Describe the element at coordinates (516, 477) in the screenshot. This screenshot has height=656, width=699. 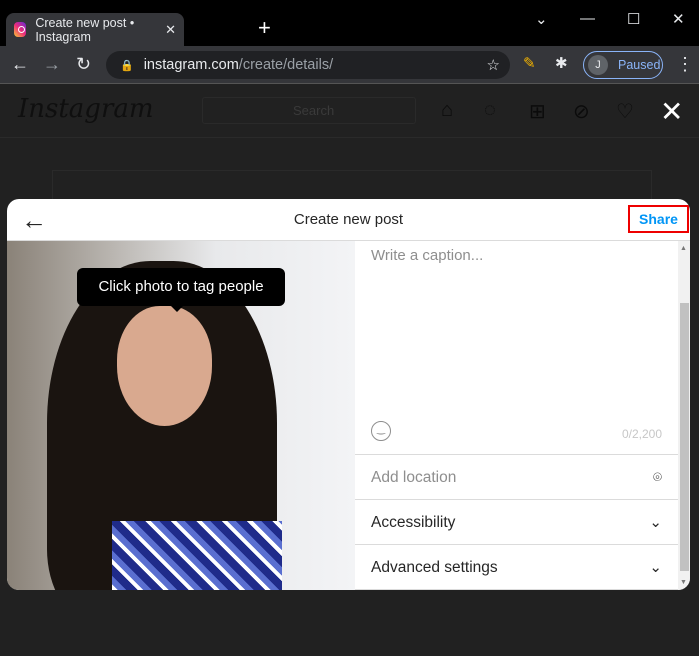
I see `add-location-input: Add location ⌾` at that location.